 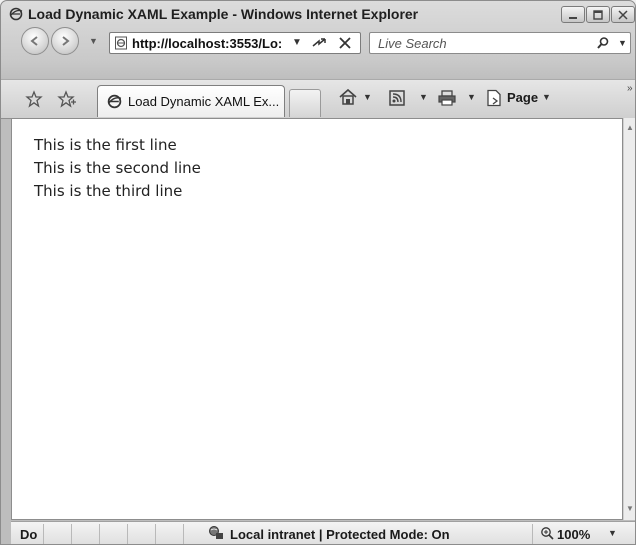 What do you see at coordinates (500, 43) in the screenshot?
I see `search-input: Live Search ▼` at bounding box center [500, 43].